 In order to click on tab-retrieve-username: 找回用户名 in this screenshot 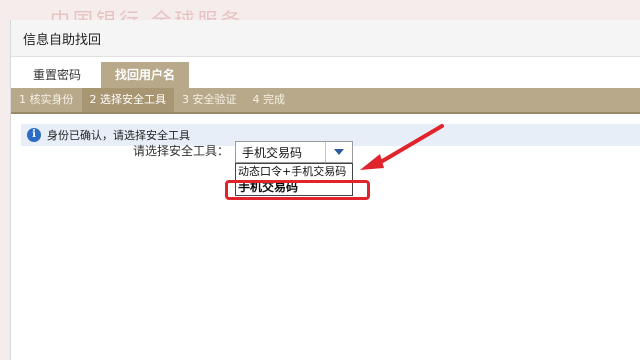, I will do `click(145, 75)`.